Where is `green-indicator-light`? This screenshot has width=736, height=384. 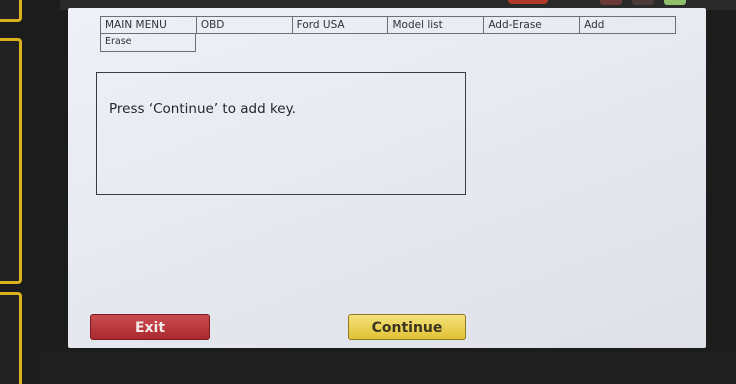
green-indicator-light is located at coordinates (675, 2).